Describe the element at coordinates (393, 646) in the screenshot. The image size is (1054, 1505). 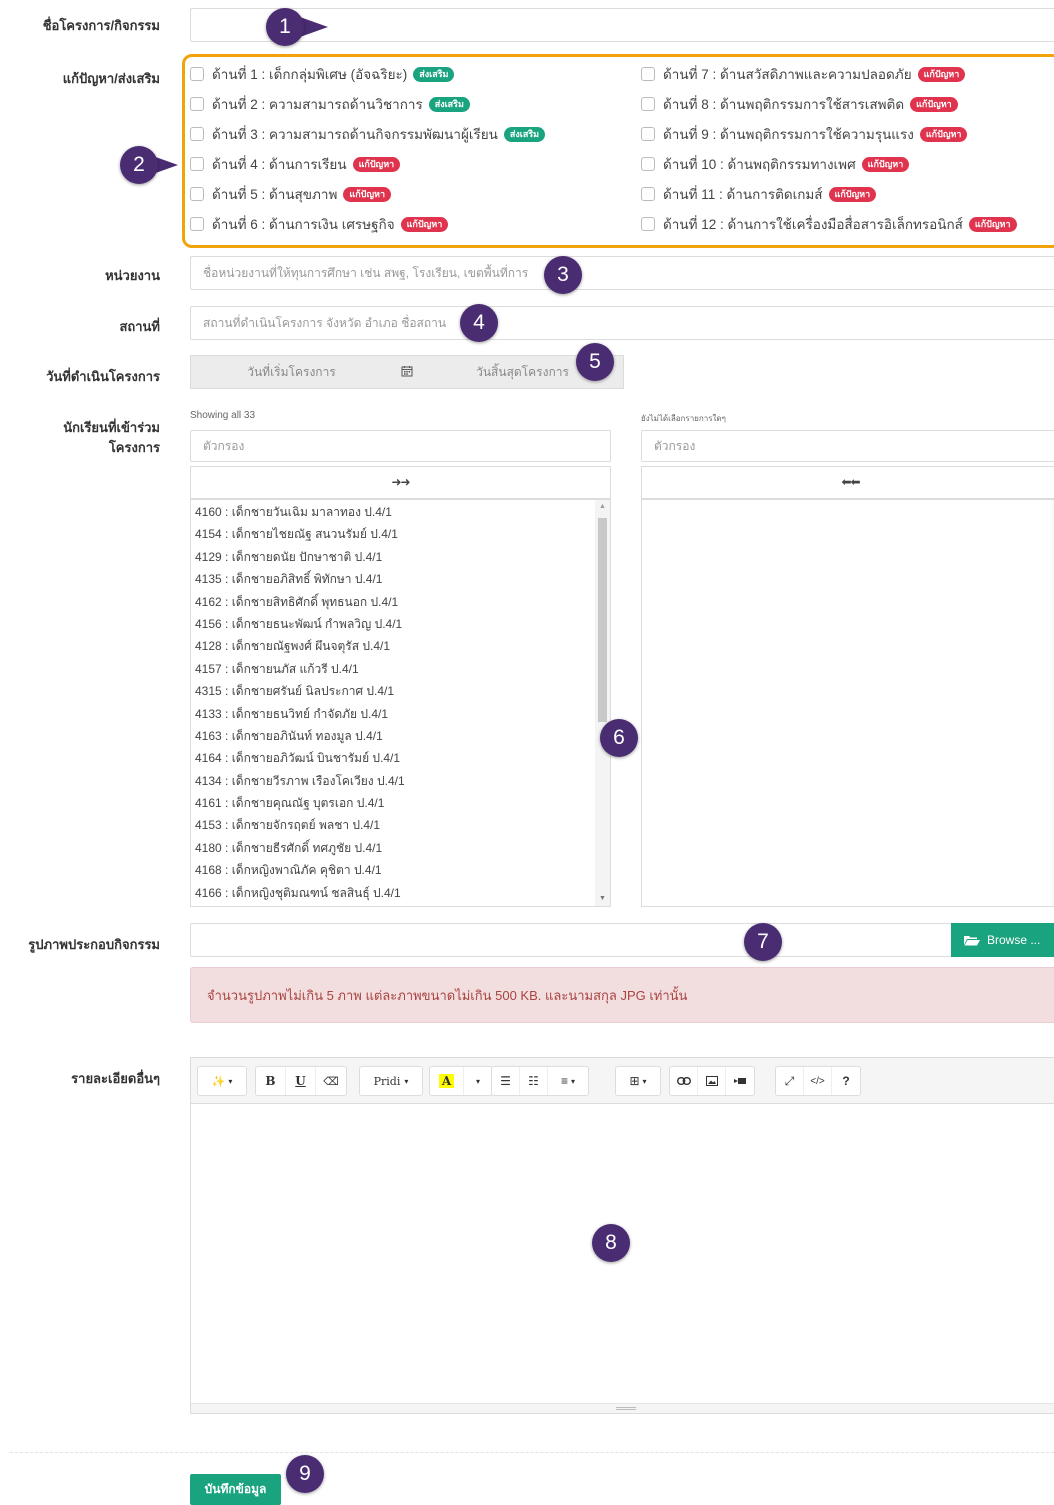
I see `student-list-item: 4128 : เด็กชายณัฐพงศ์ ผึนจตุรัส ป.4/1` at that location.